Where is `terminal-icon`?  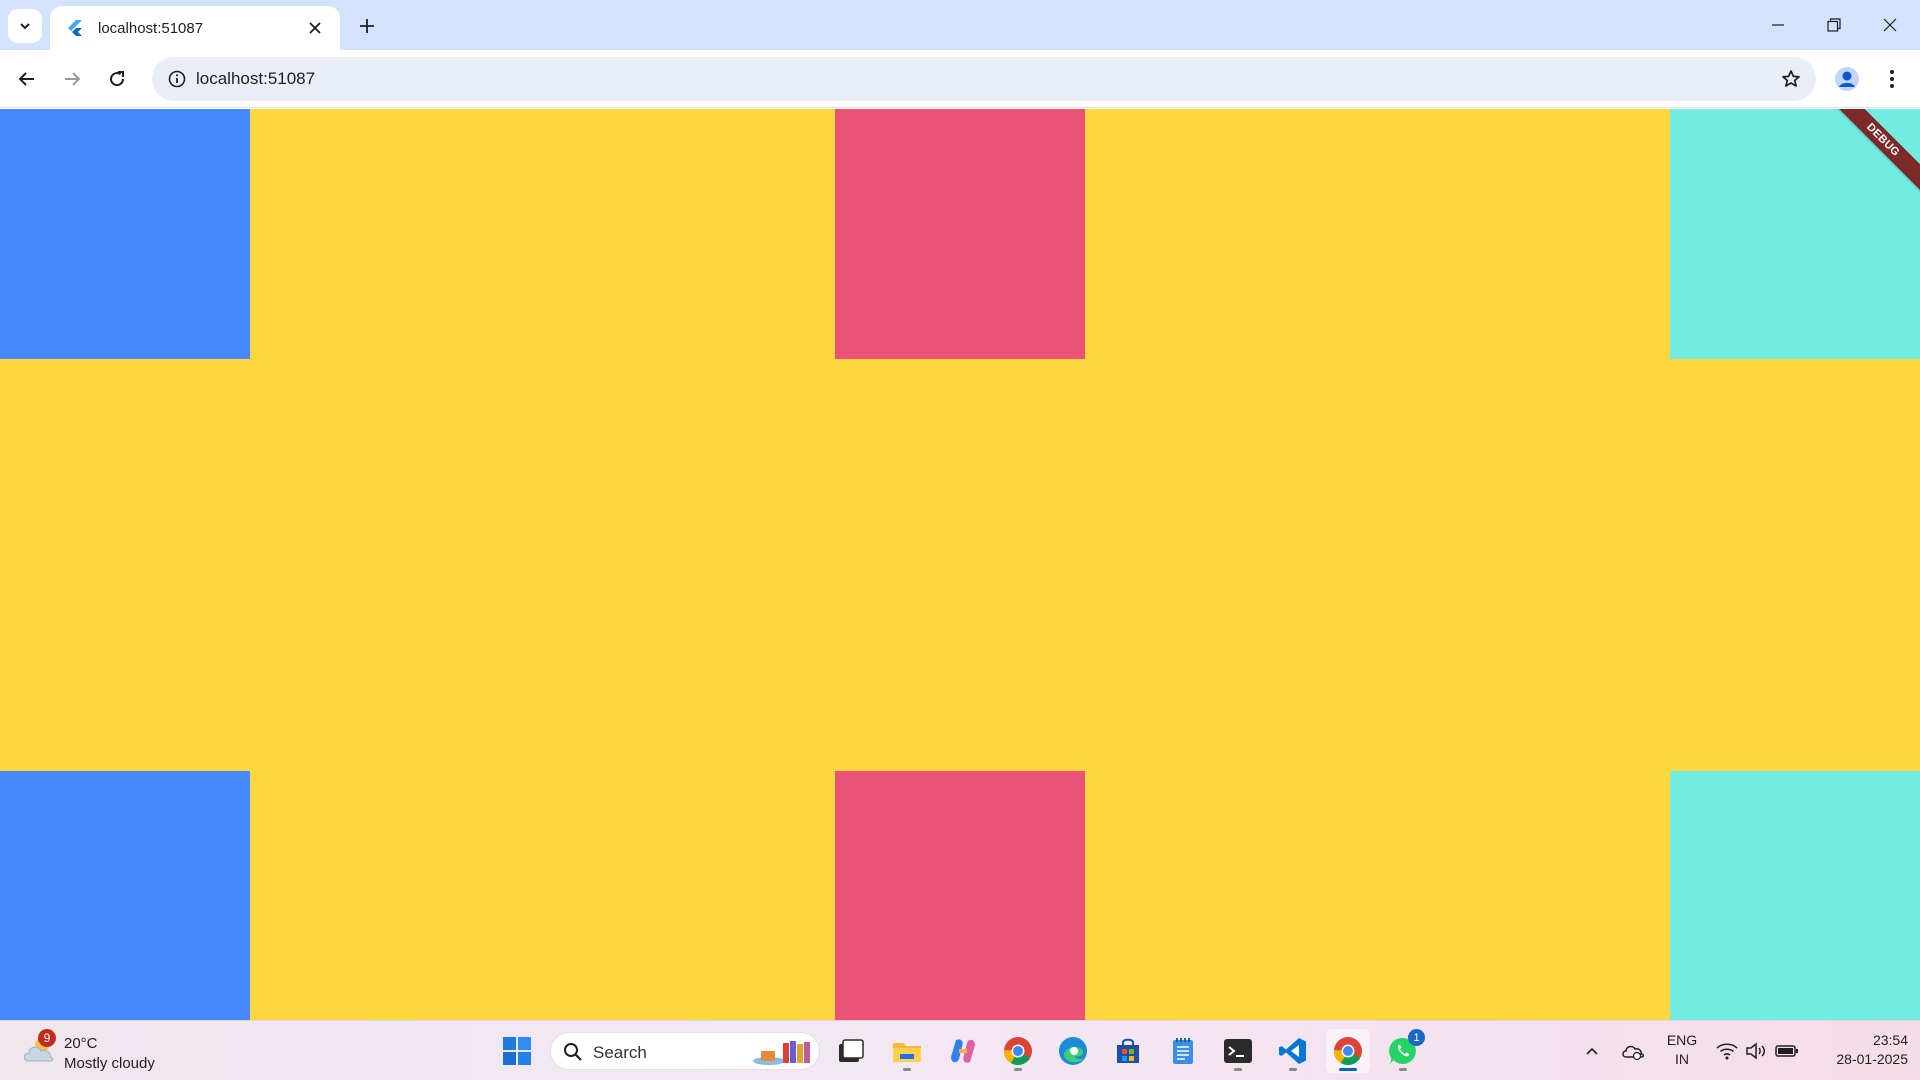 terminal-icon is located at coordinates (1238, 1051).